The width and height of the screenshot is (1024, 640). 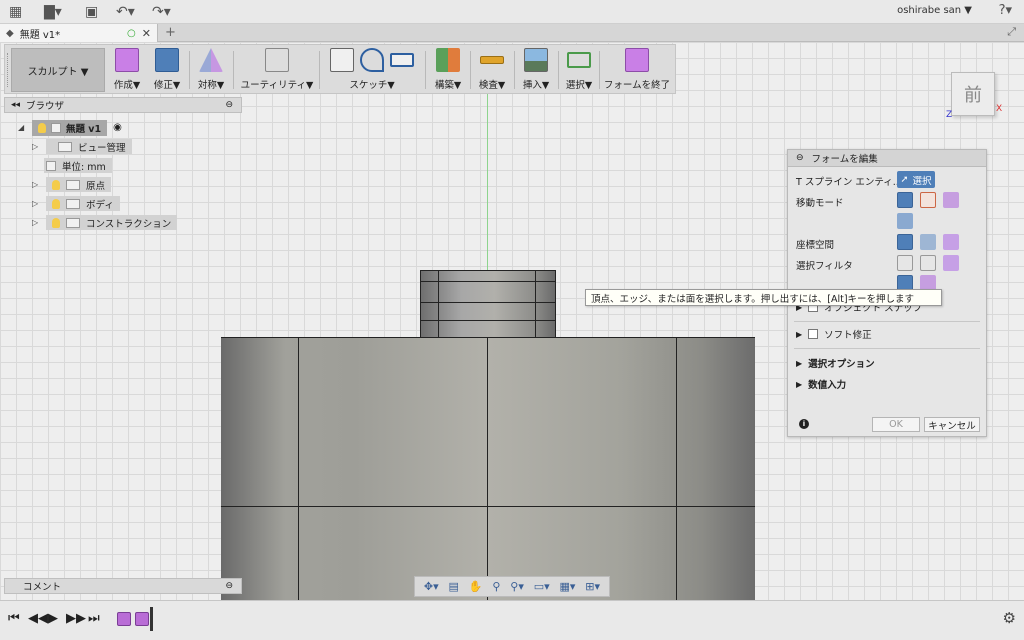 What do you see at coordinates (896, 424) in the screenshot?
I see `ok-button: OK` at bounding box center [896, 424].